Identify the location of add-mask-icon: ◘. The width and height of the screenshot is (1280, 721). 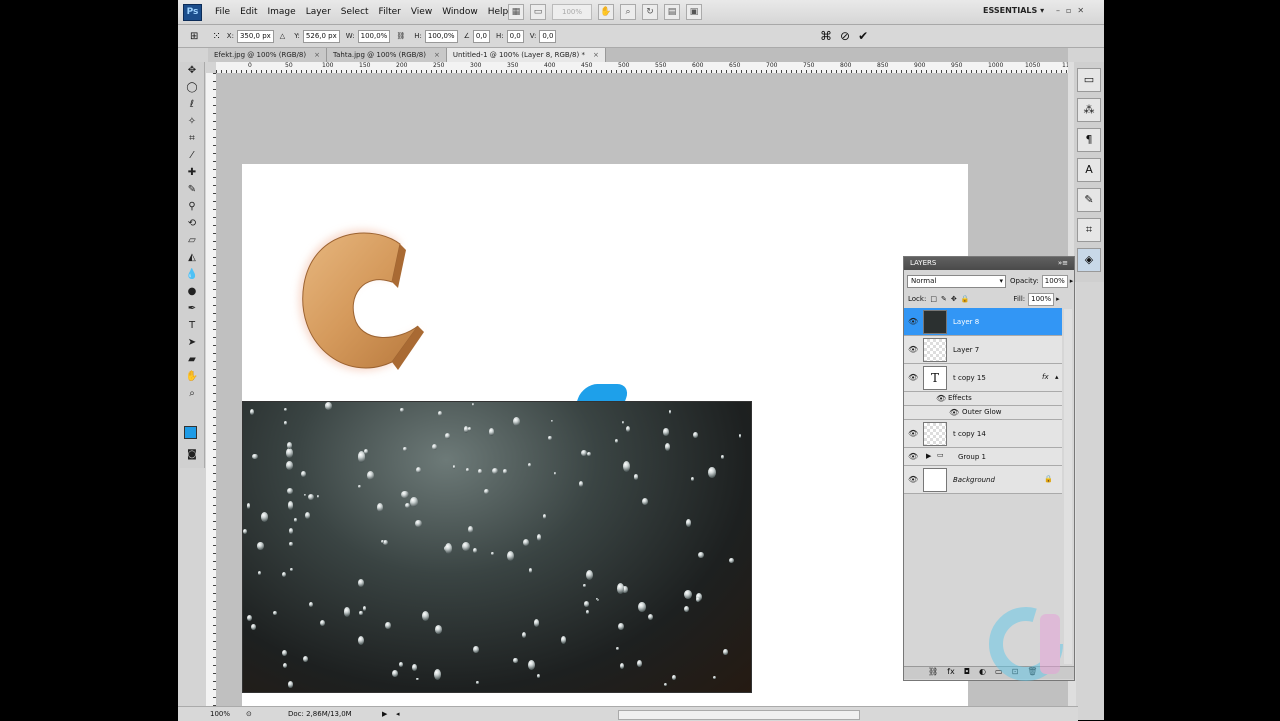
(967, 673).